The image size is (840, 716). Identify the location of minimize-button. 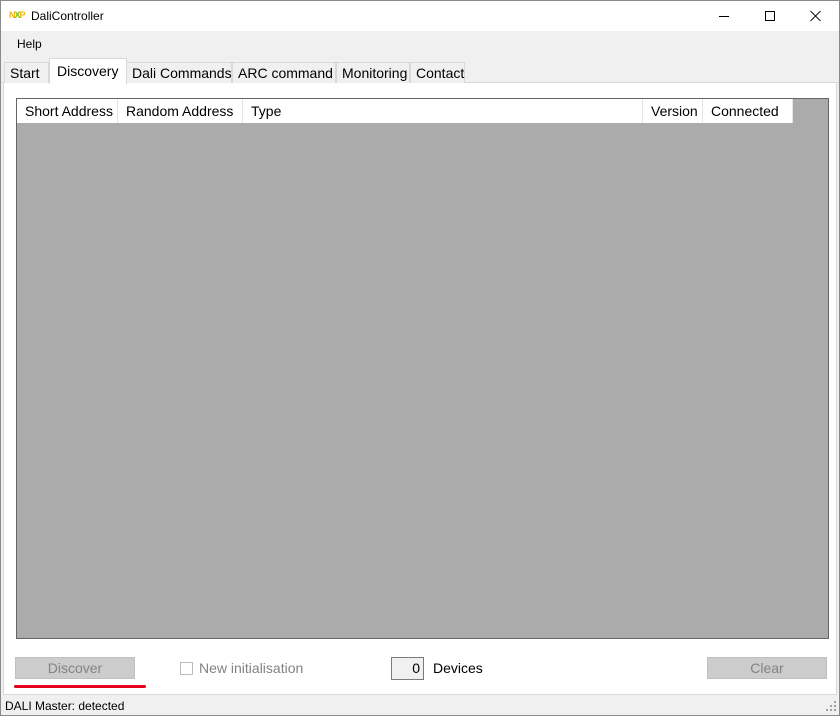
(724, 16).